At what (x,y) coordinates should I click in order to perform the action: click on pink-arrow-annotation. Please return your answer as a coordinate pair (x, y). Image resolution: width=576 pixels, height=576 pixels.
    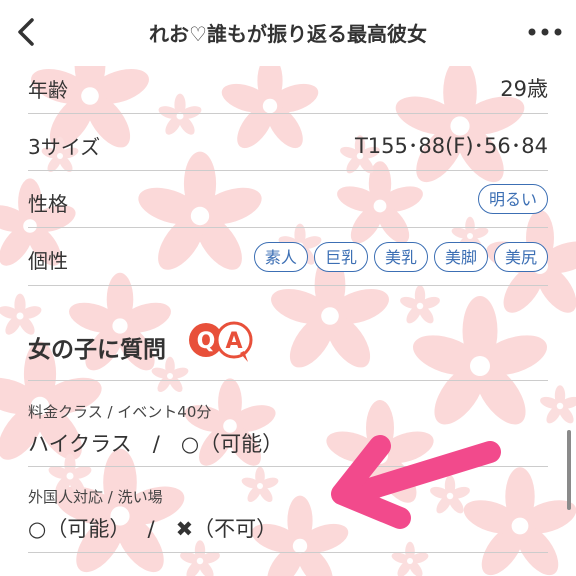
    Looking at the image, I should click on (415, 487).